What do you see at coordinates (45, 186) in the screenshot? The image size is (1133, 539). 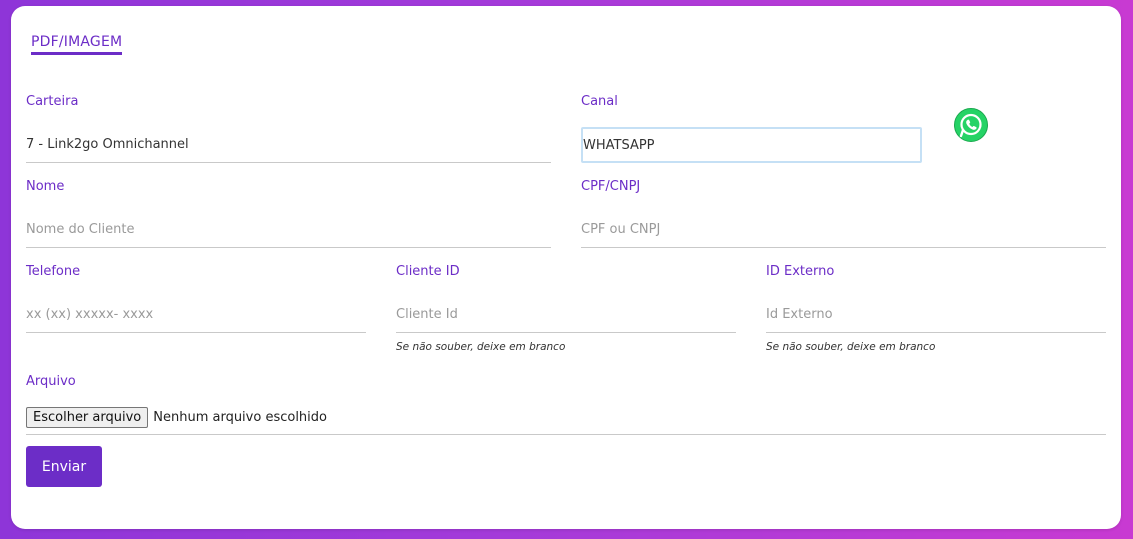 I see `nome-label: Nome` at bounding box center [45, 186].